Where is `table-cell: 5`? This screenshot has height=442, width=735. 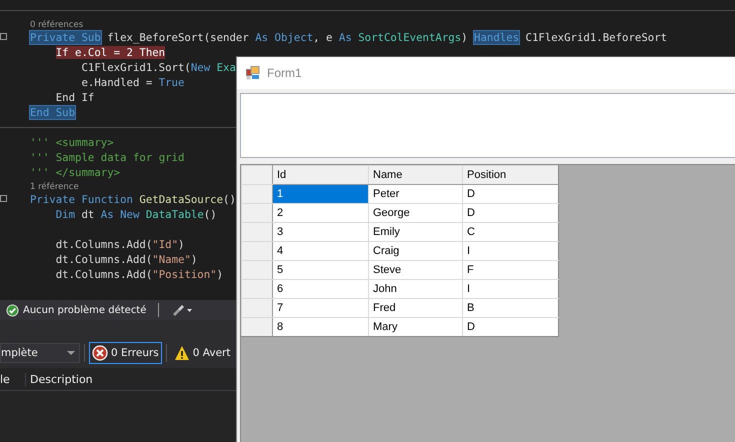
table-cell: 5 is located at coordinates (320, 270).